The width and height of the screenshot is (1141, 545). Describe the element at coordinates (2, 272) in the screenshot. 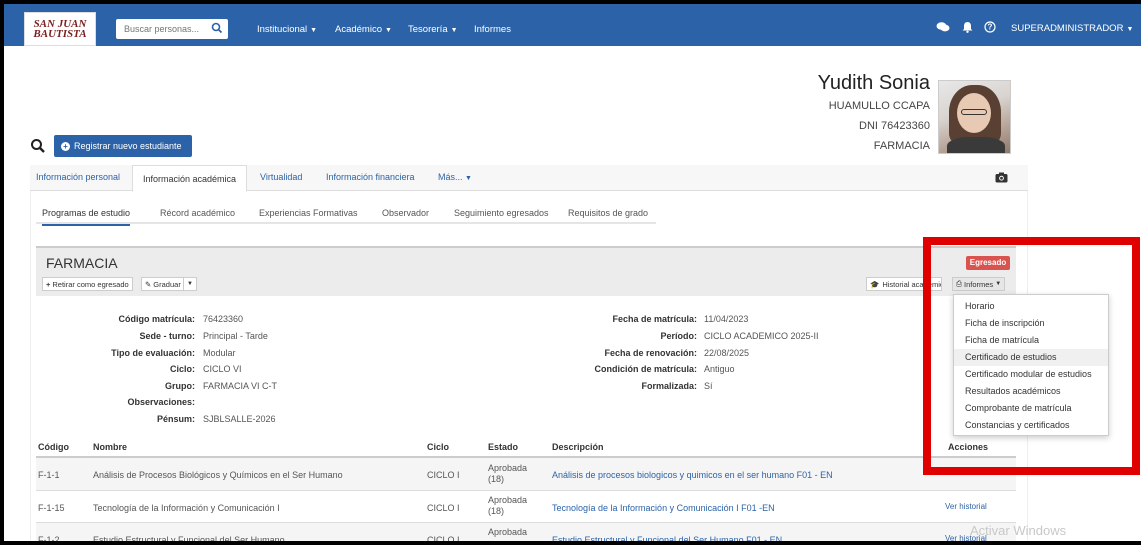

I see `frame-left` at that location.